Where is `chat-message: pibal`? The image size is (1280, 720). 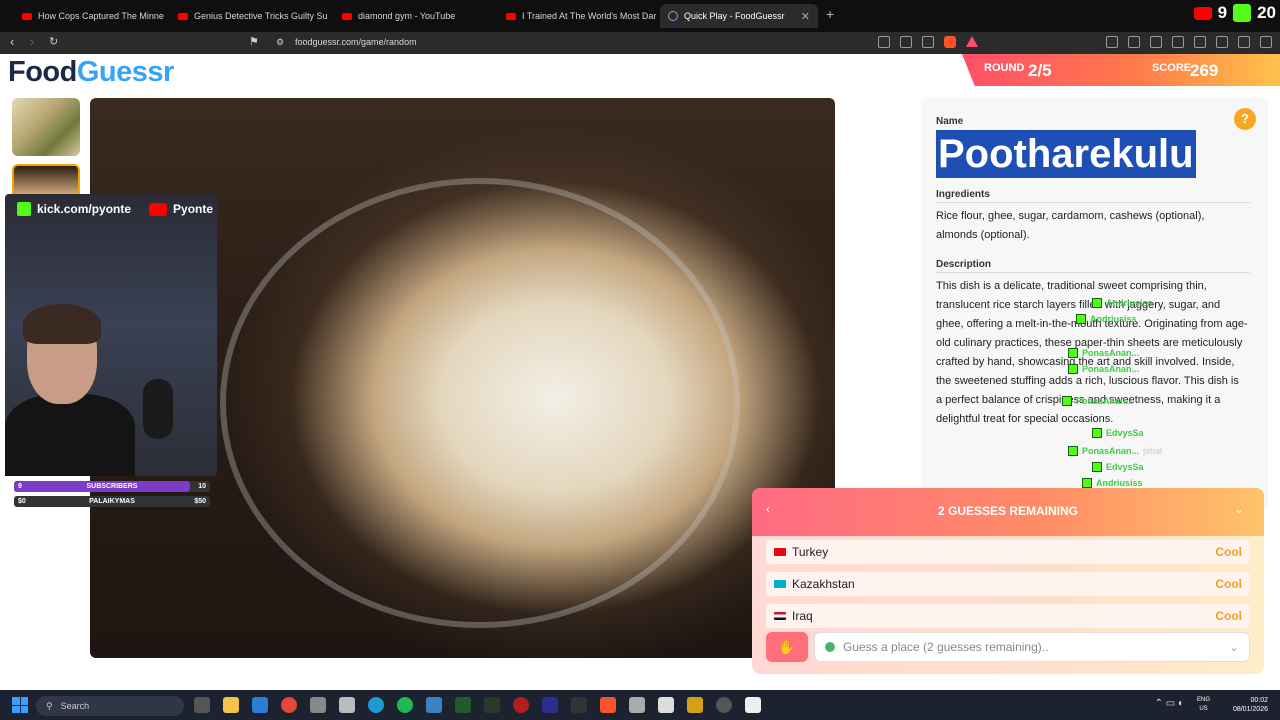 chat-message: pibal is located at coordinates (1153, 451).